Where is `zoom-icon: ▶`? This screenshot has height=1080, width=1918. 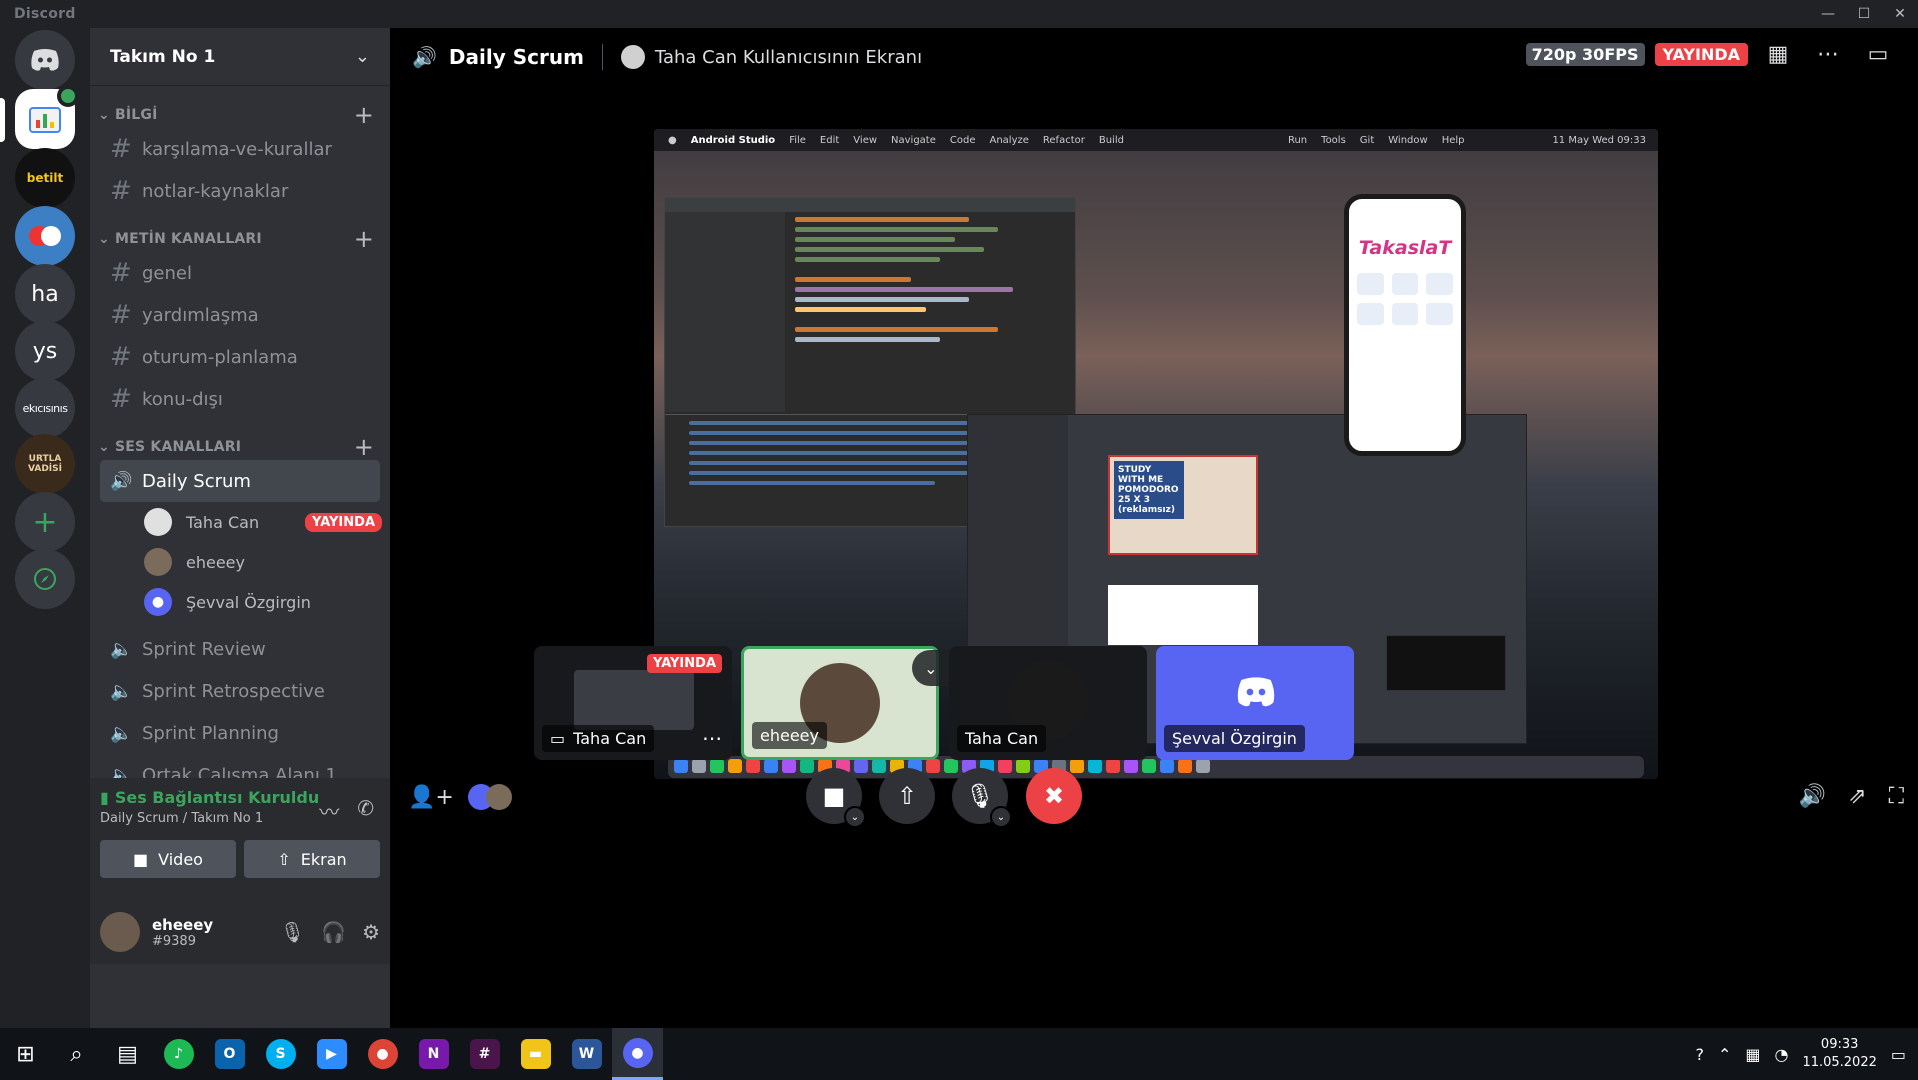
zoom-icon: ▶ is located at coordinates (331, 1054).